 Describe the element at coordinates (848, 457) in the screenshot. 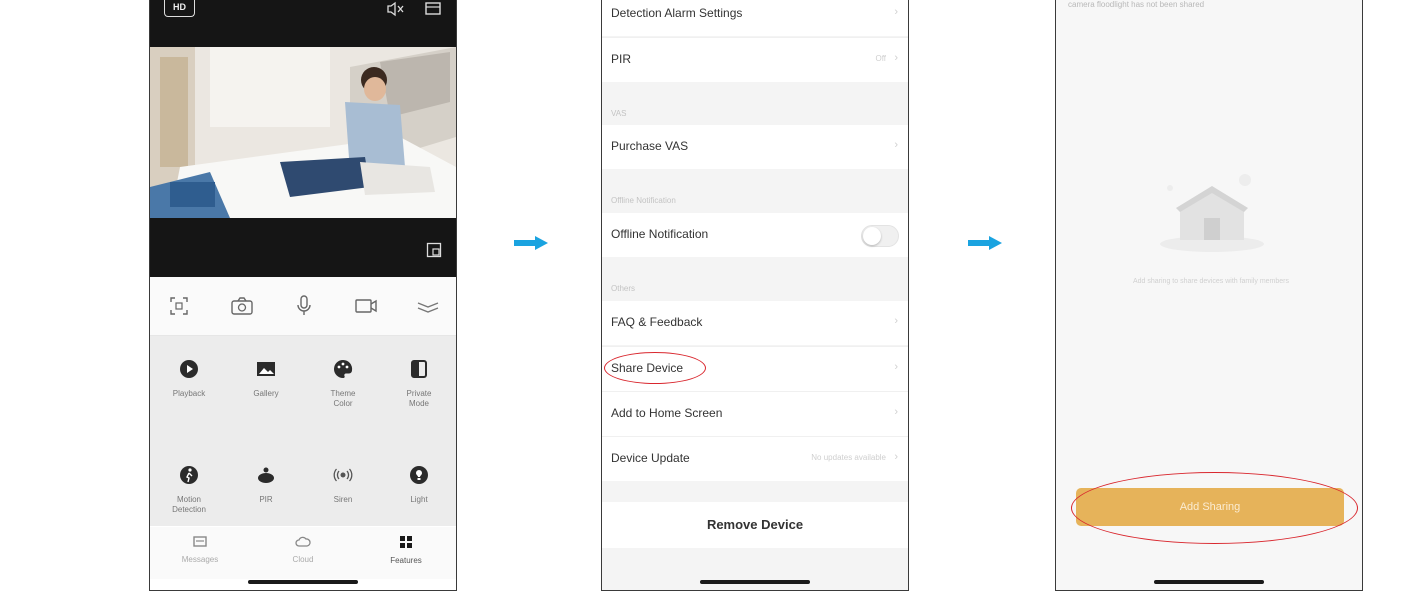

I see `device-update-value: No updates available` at that location.